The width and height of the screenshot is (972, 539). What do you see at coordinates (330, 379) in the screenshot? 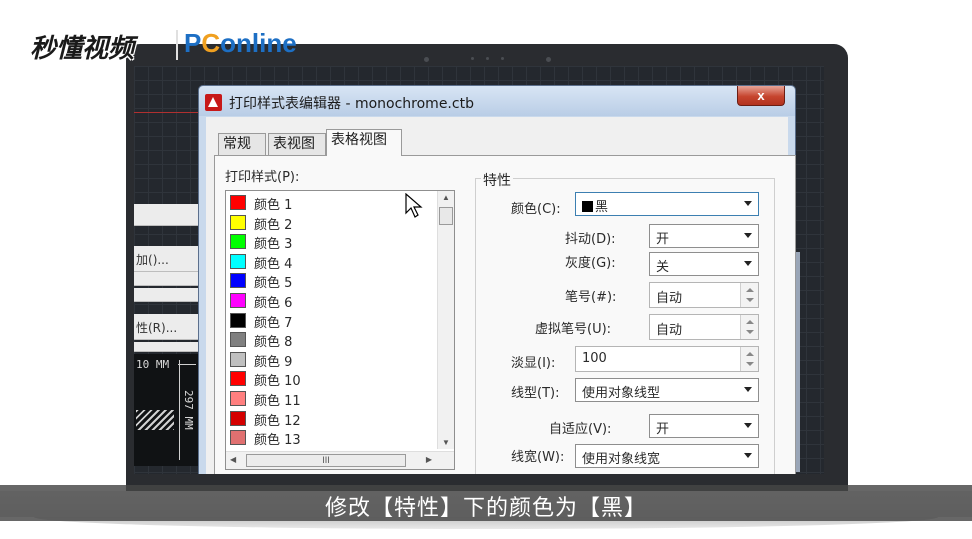
I see `list-item: 颜色 10` at bounding box center [330, 379].